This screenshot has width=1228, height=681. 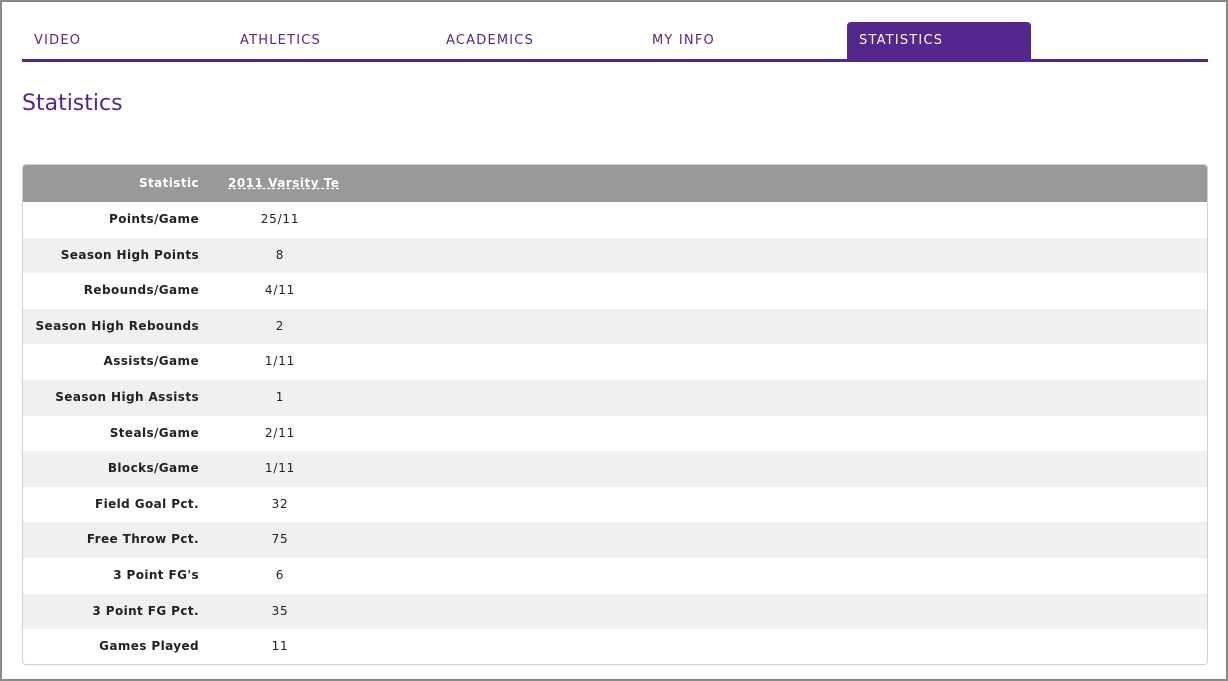 What do you see at coordinates (127, 396) in the screenshot?
I see `stat-label: Season High Assists` at bounding box center [127, 396].